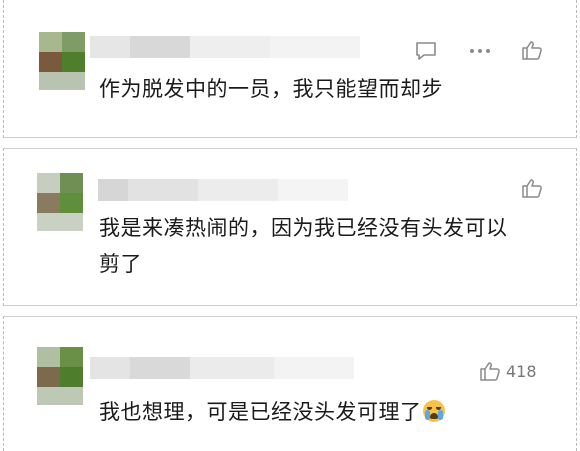  I want to click on comment-text: 我也想理，可是已经没头发可理了, so click(260, 412).